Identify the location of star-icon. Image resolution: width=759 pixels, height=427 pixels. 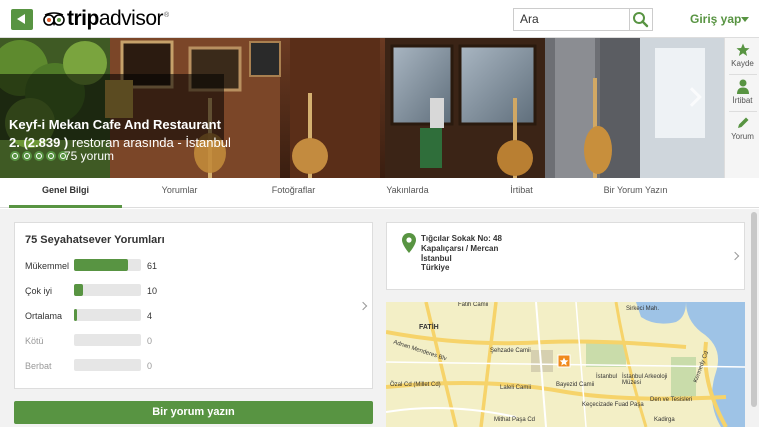
(742, 49).